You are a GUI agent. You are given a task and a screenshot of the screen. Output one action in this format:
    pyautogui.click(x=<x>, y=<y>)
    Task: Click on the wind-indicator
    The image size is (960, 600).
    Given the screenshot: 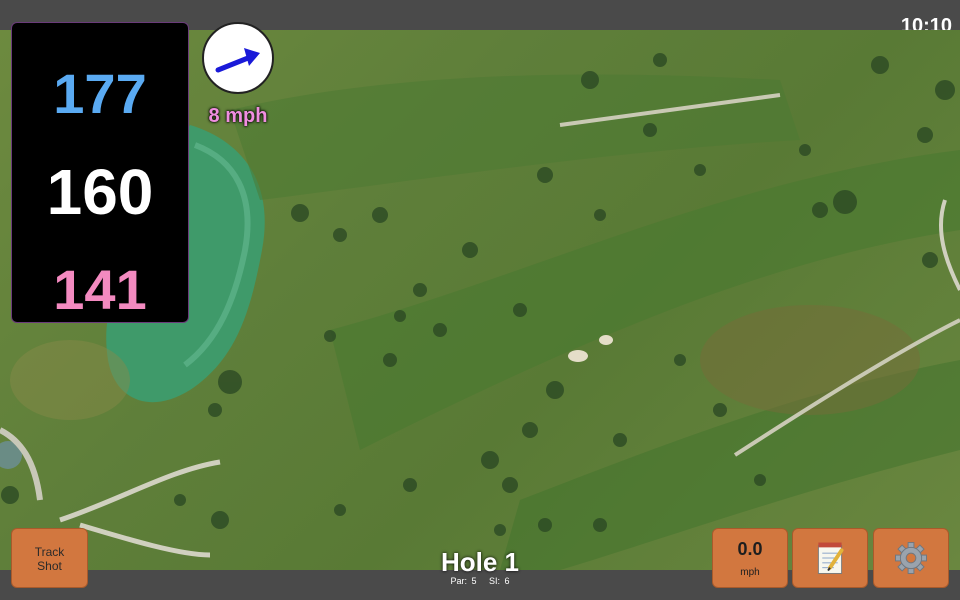 What is the action you would take?
    pyautogui.click(x=238, y=58)
    